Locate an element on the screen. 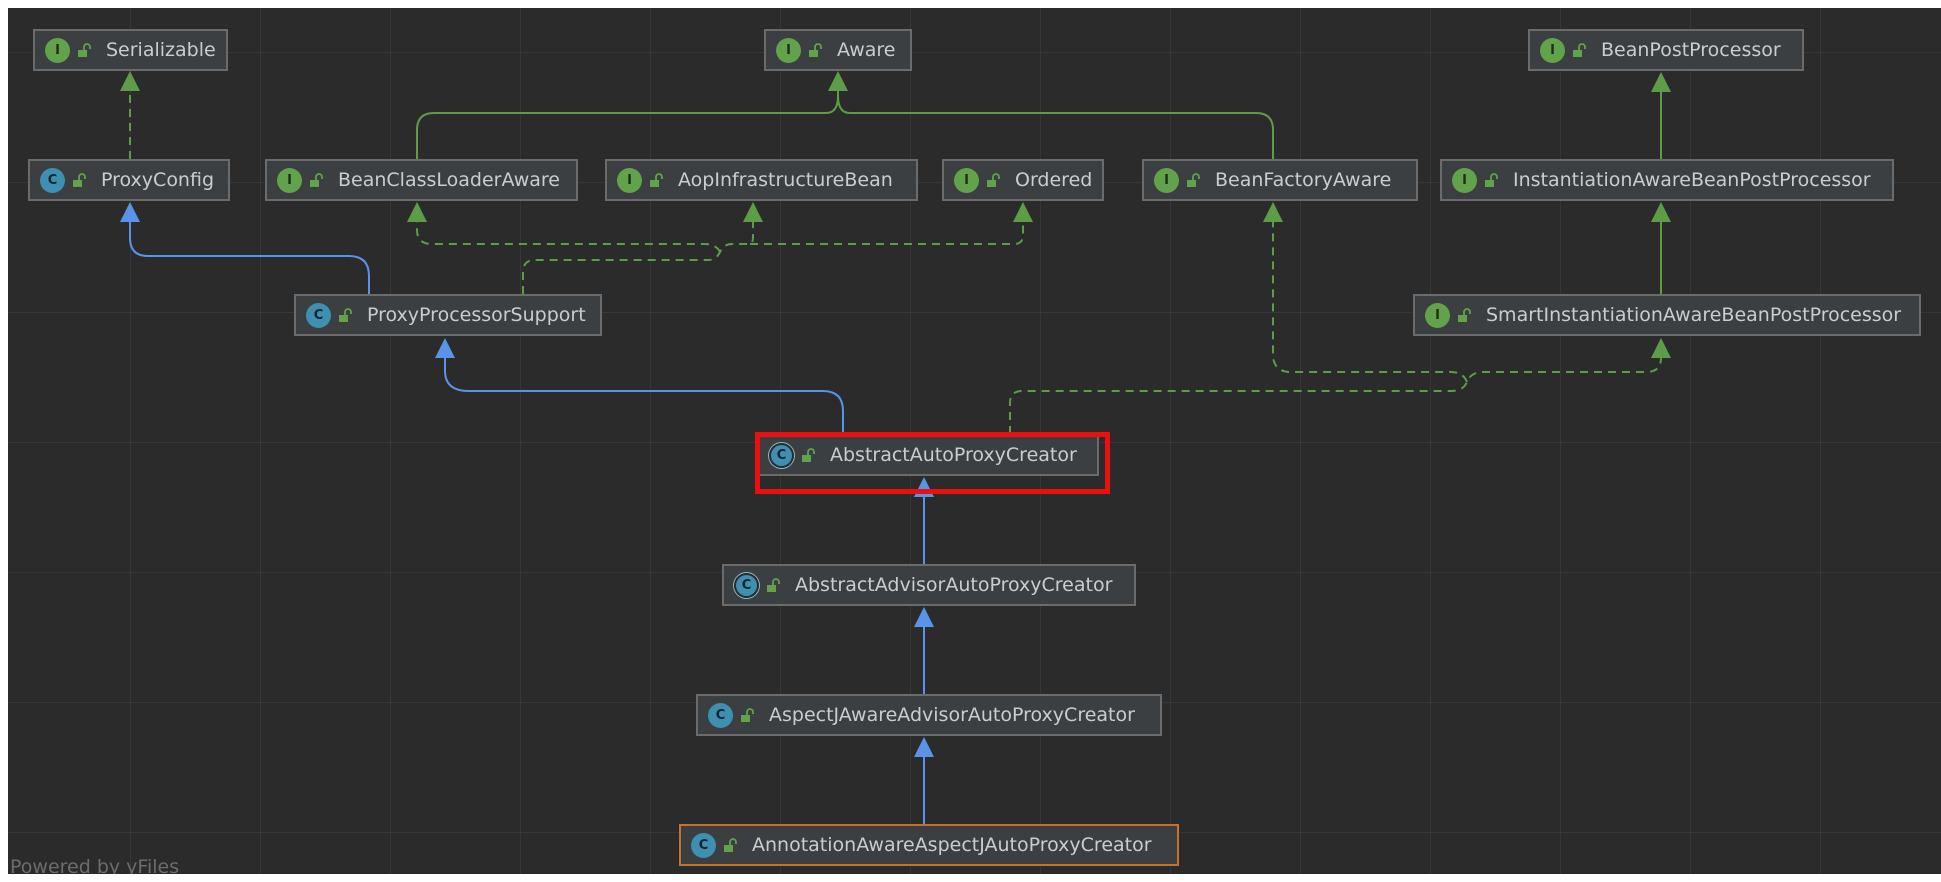 The width and height of the screenshot is (1941, 882). node-instantiationawarebeanpostprocessor: I InstantiationAwareBeanPostProcessor is located at coordinates (1667, 180).